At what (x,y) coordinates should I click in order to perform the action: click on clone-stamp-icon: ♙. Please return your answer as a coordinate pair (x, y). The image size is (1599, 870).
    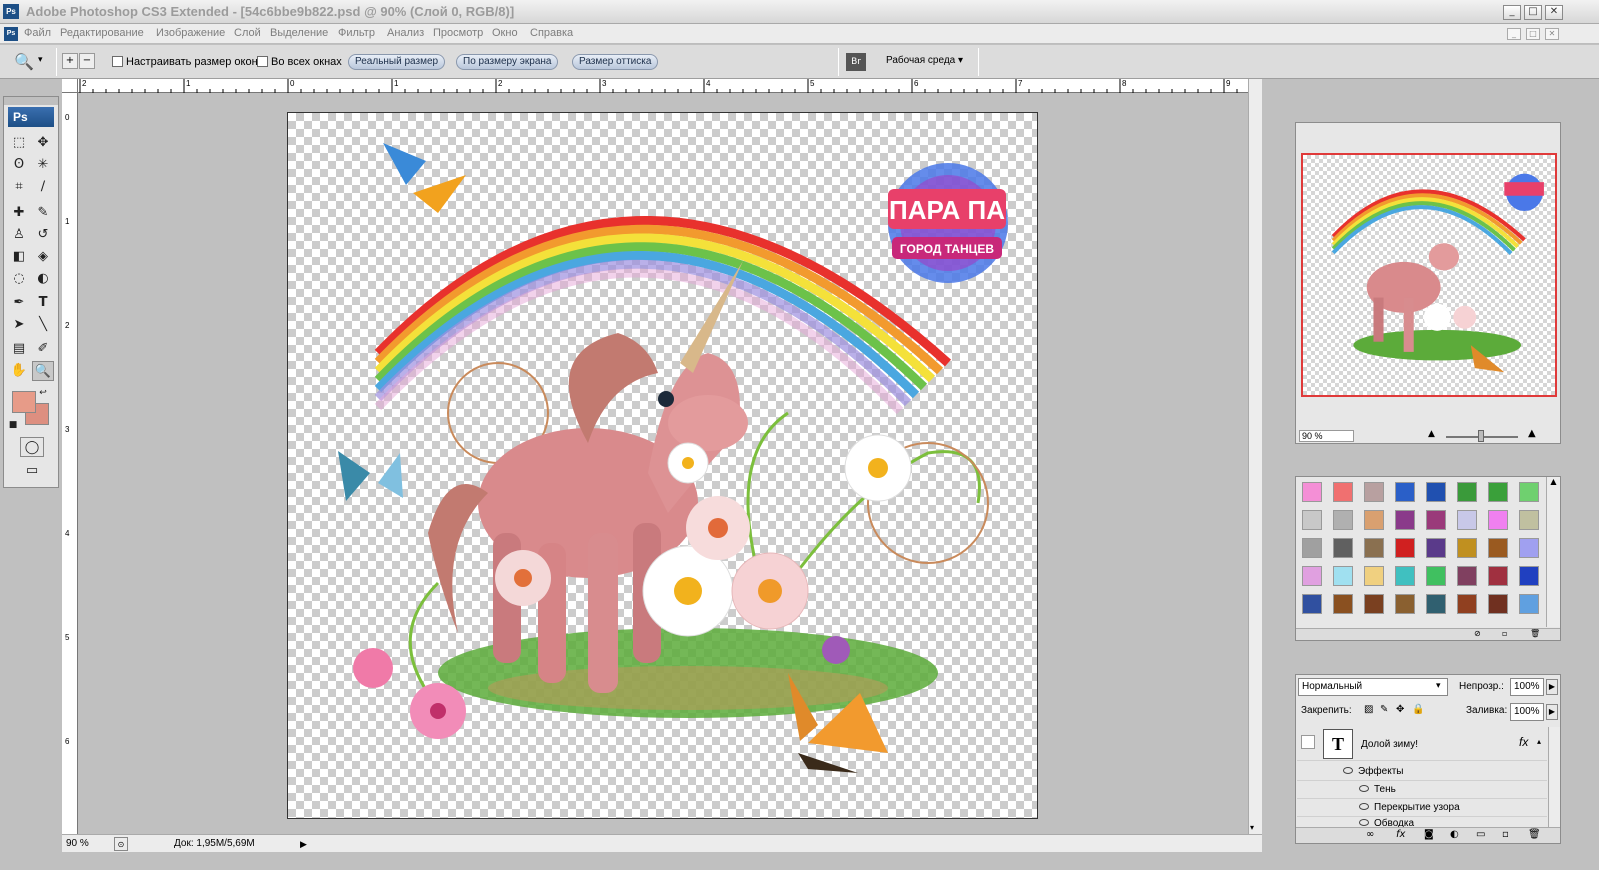
    Looking at the image, I should click on (19, 235).